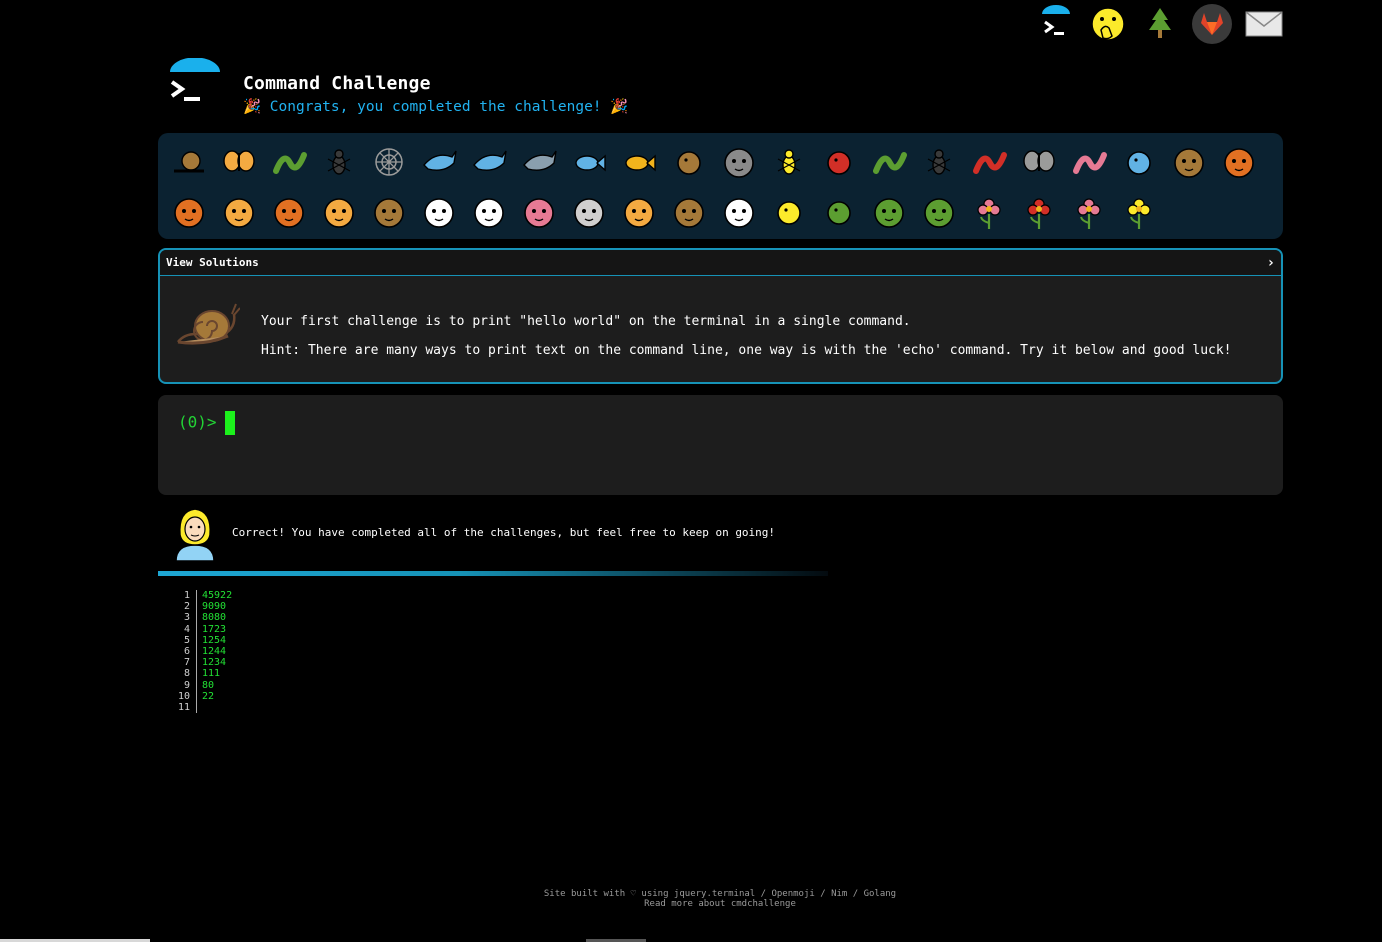 The width and height of the screenshot is (1382, 942). I want to click on page-title: Command Challenge, so click(337, 83).